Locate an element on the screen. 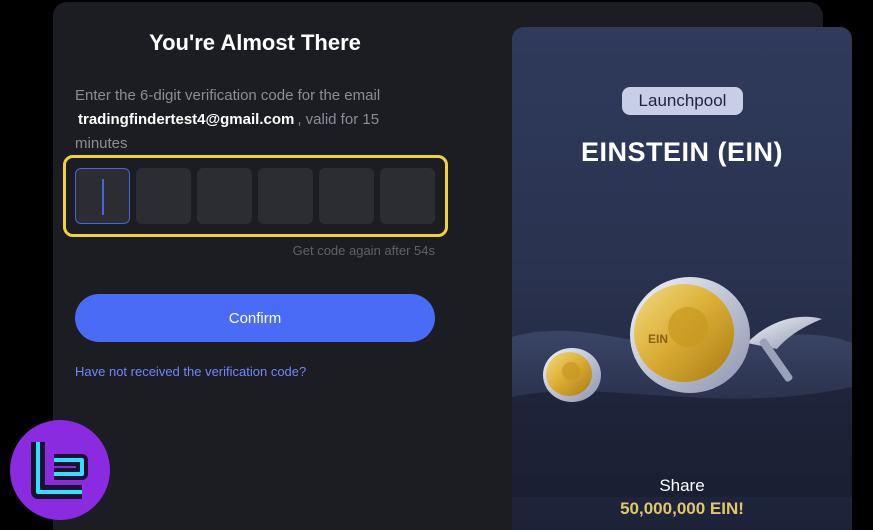 The width and height of the screenshot is (873, 530). email-address: tradingfindertest4@gmail.com is located at coordinates (186, 119).